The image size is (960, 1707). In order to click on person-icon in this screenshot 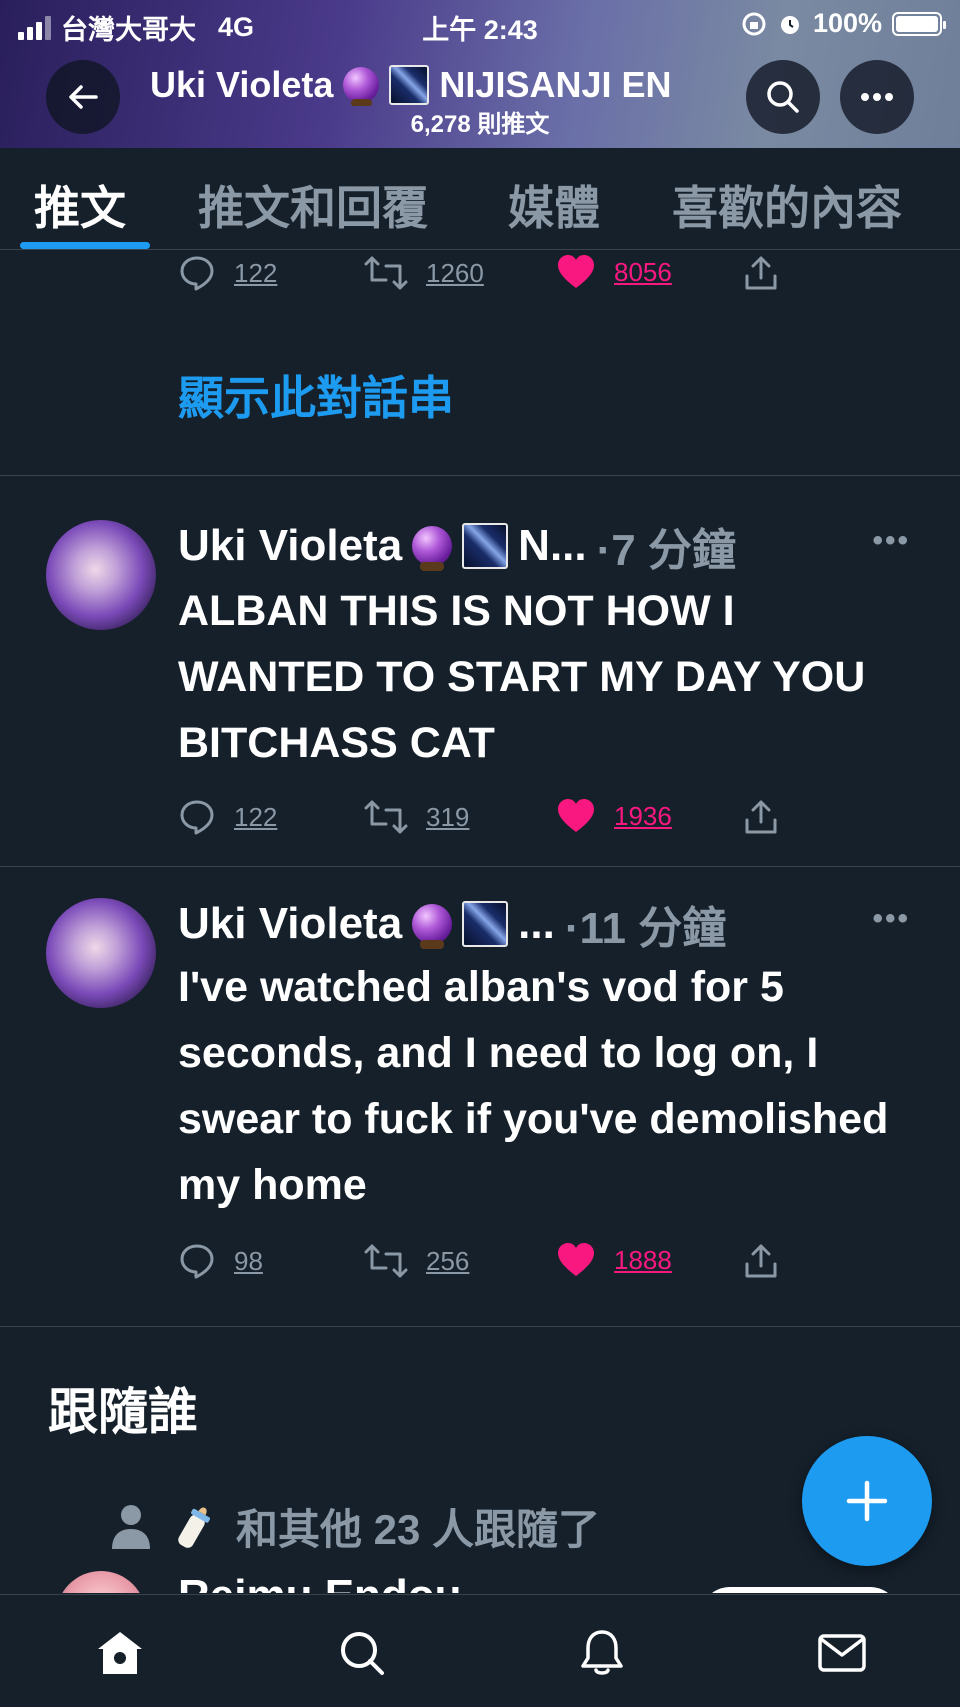, I will do `click(131, 1526)`.